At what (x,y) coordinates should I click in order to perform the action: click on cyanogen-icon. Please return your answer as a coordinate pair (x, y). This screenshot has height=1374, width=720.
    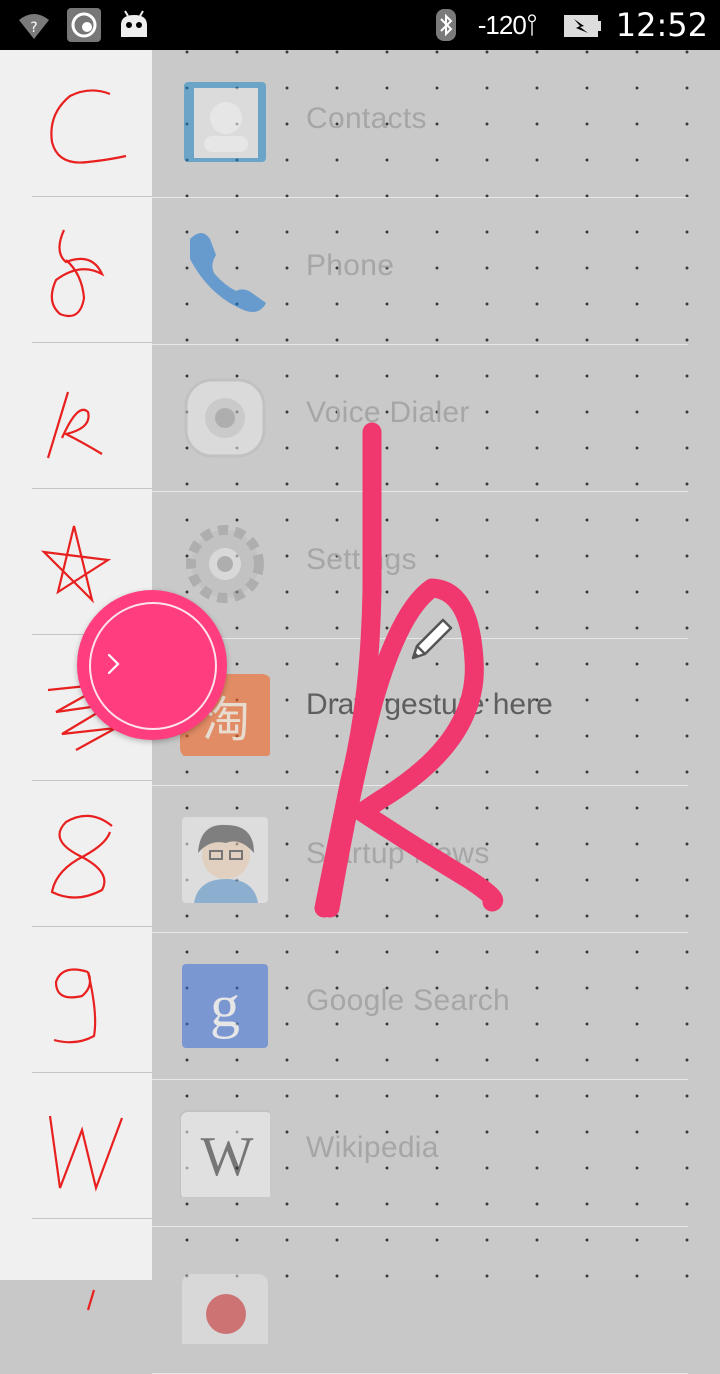
    Looking at the image, I should click on (84, 25).